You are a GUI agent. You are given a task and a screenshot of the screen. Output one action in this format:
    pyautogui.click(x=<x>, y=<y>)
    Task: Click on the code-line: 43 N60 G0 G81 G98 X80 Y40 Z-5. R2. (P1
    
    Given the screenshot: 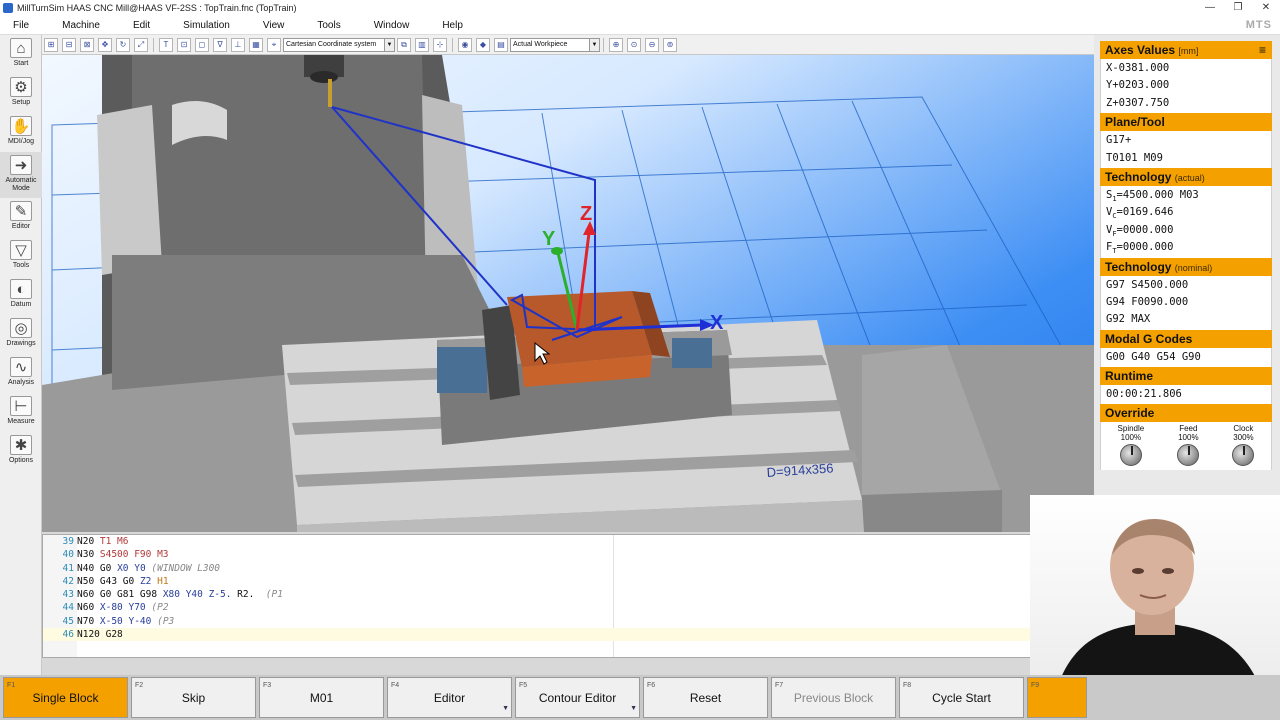 What is the action you would take?
    pyautogui.click(x=563, y=594)
    